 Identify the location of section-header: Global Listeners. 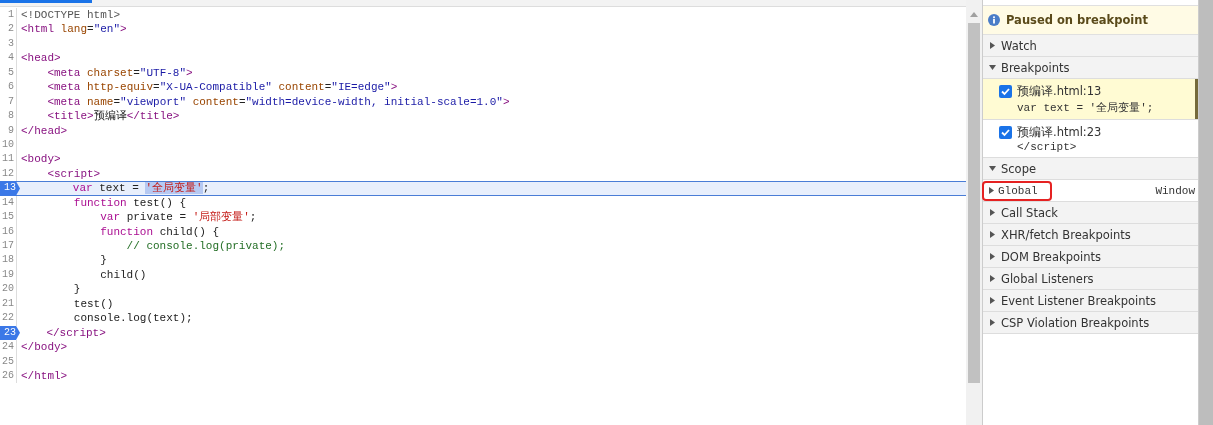
(1090, 279).